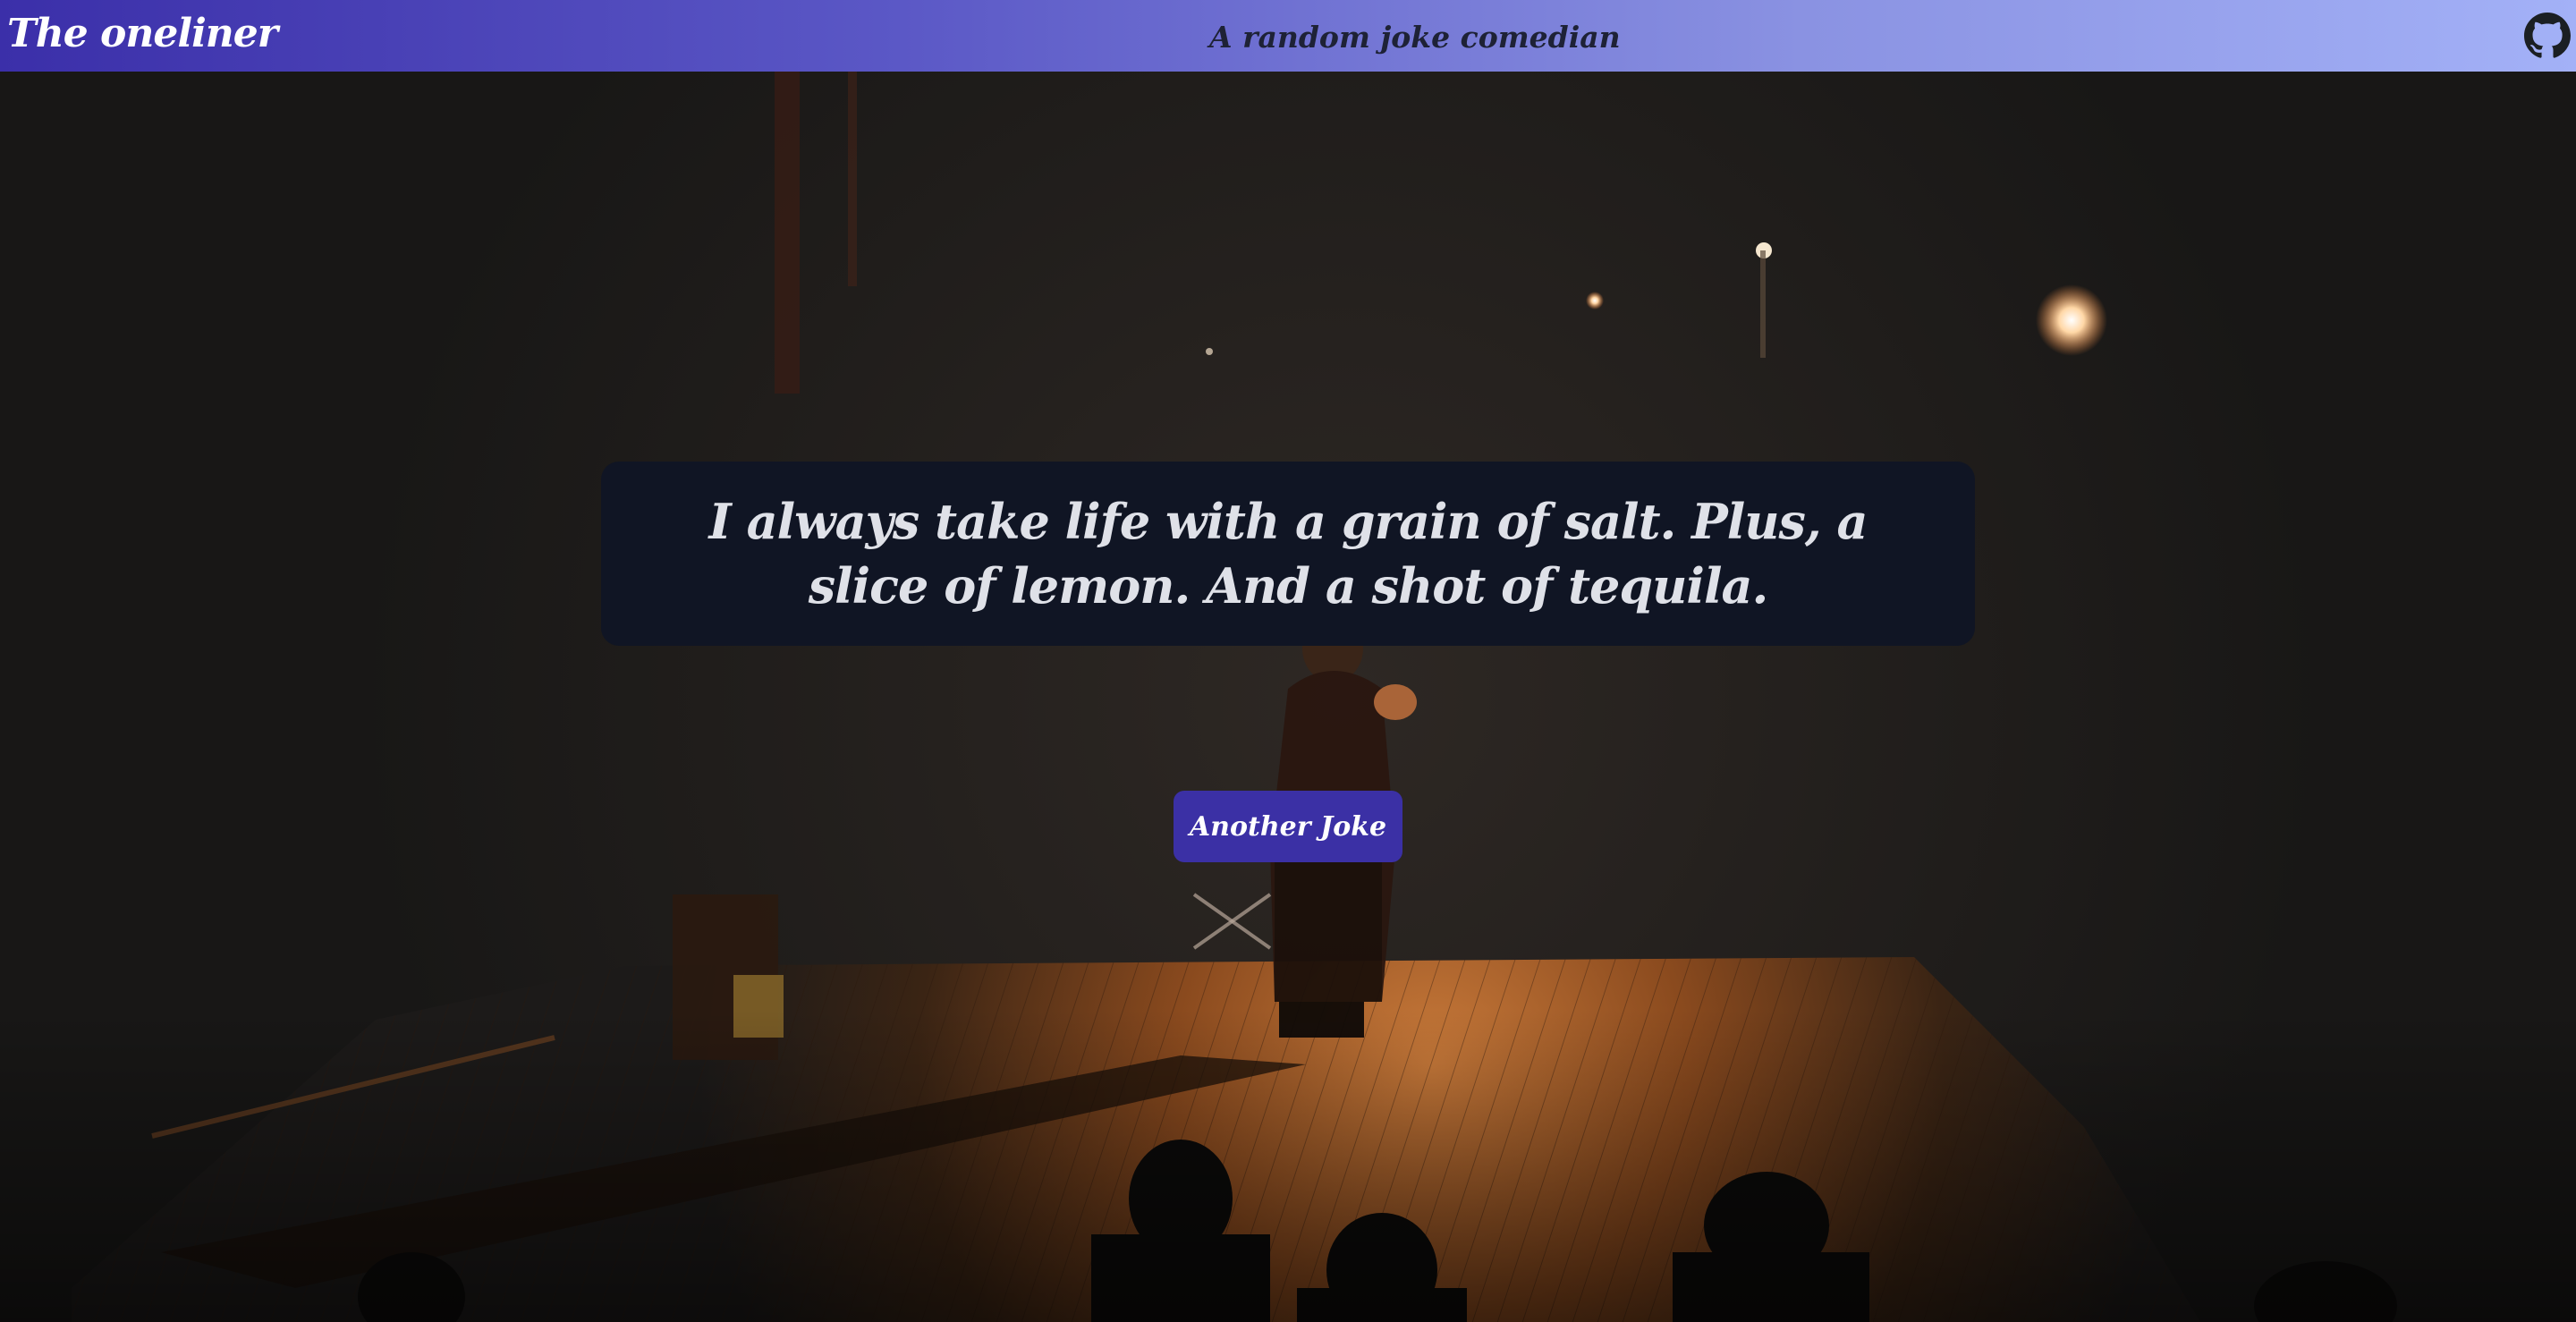  Describe the element at coordinates (2547, 36) in the screenshot. I see `github-icon` at that location.